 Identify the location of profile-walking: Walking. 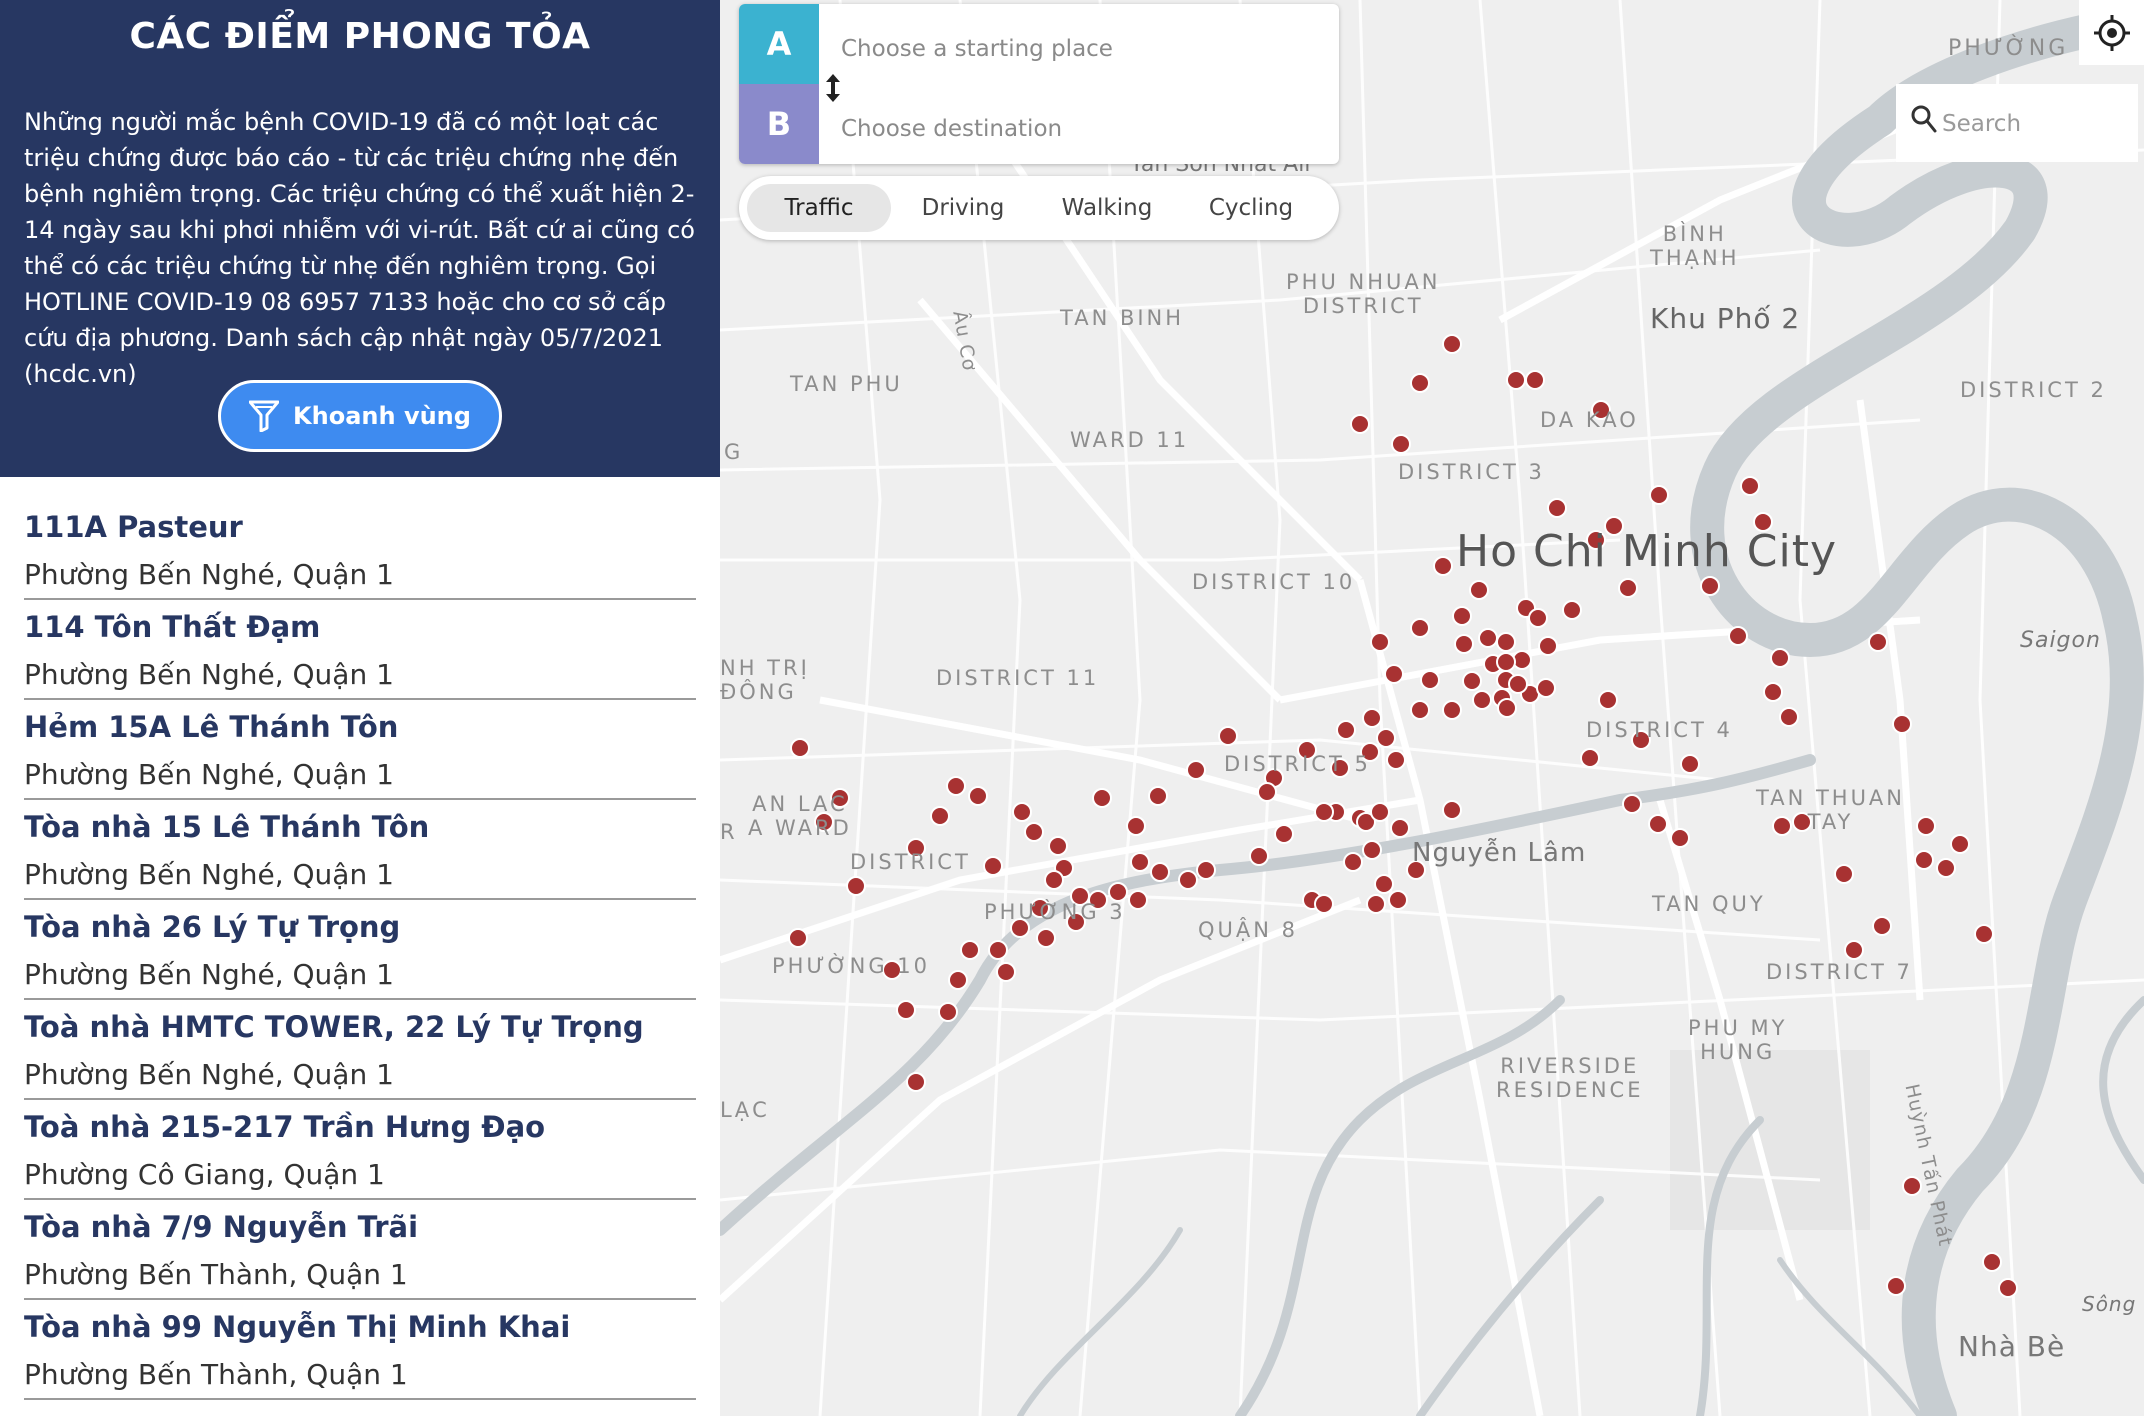
(1107, 208).